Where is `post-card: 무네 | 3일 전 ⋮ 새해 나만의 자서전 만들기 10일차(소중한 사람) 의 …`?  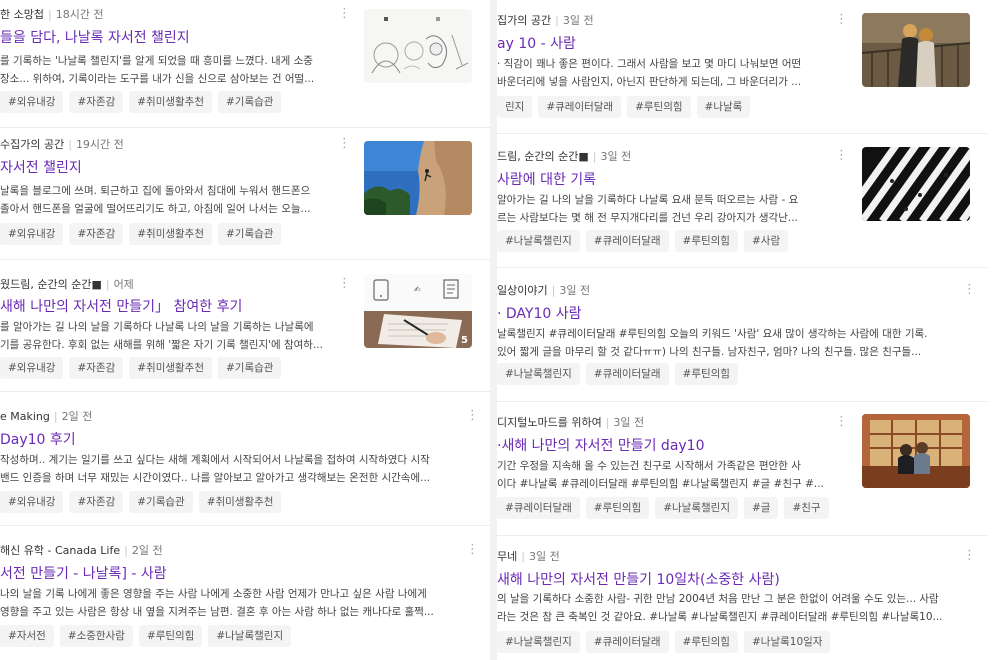
post-card: 무네 | 3일 전 ⋮ 새해 나만의 자서전 만들기 10일차(소중한 사람) 의 … is located at coordinates (742, 599).